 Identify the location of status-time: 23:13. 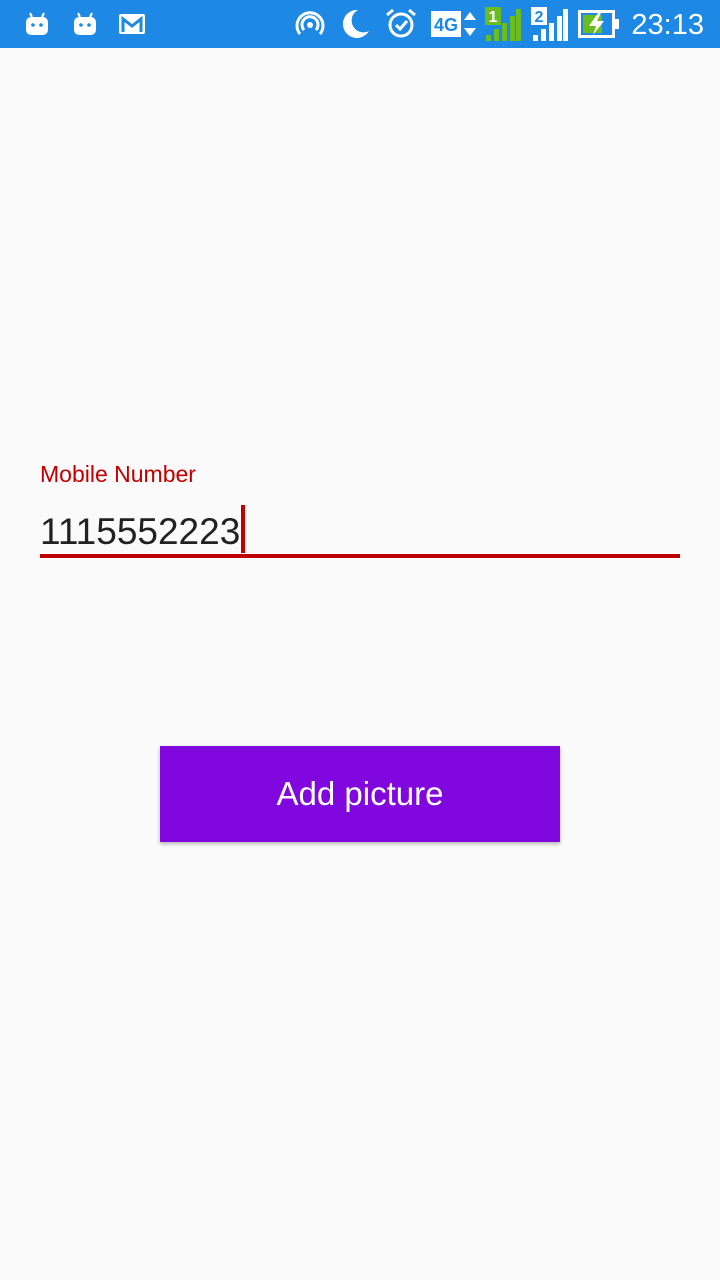
(667, 25).